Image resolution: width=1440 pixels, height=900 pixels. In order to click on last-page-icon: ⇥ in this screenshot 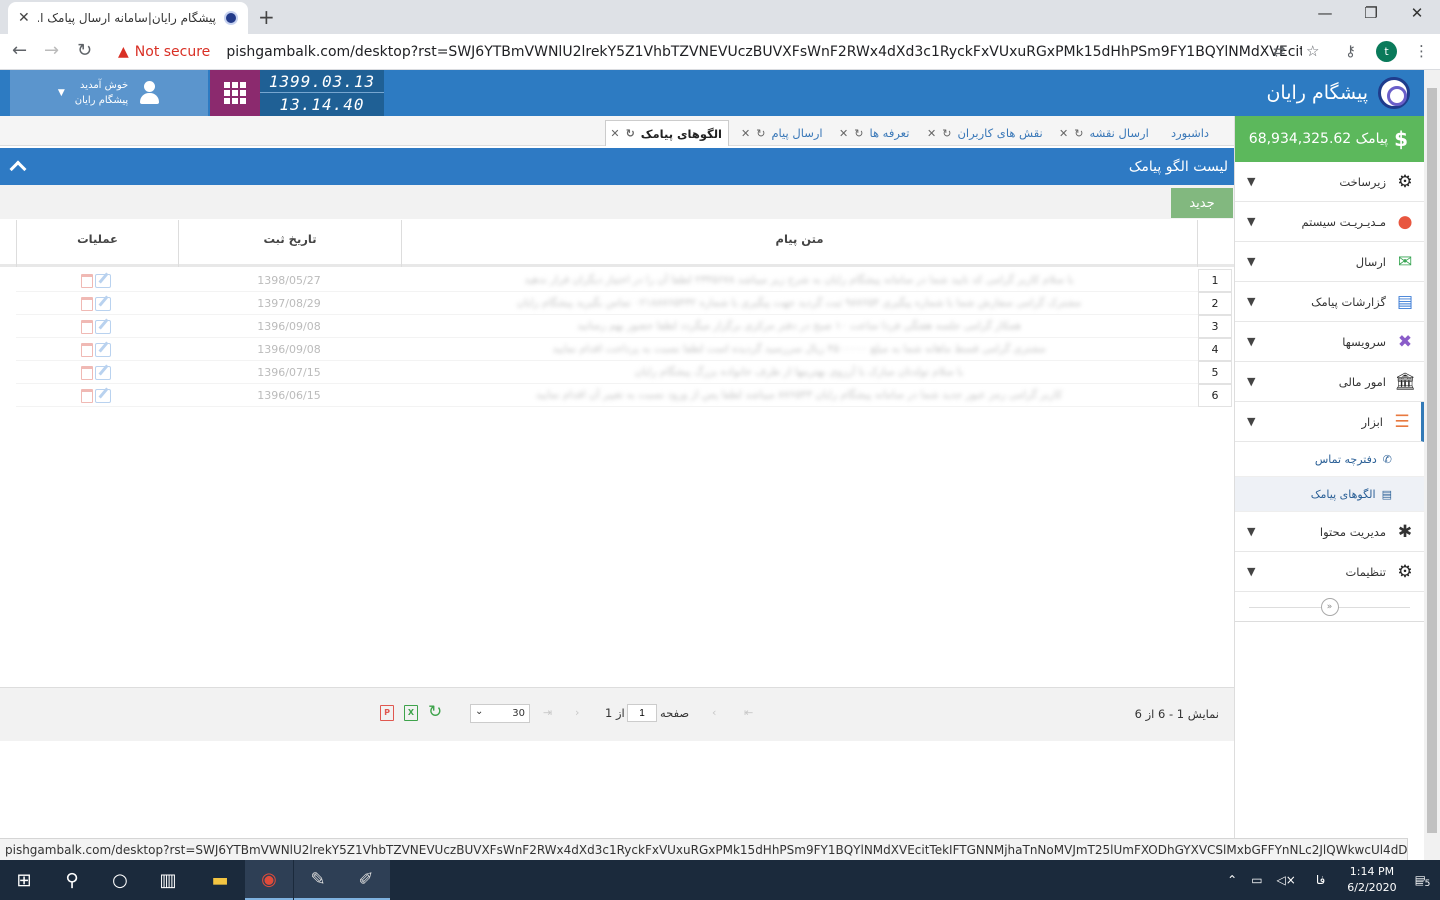, I will do `click(547, 712)`.